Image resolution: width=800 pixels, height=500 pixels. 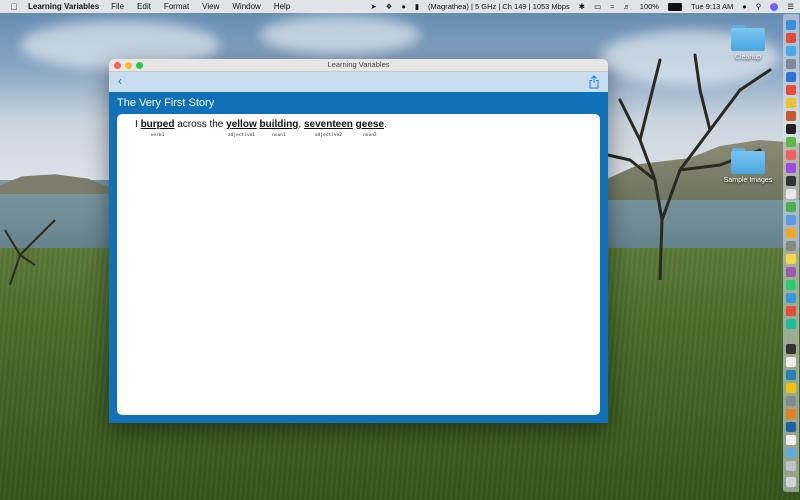 What do you see at coordinates (791, 194) in the screenshot?
I see `preview-icon` at bounding box center [791, 194].